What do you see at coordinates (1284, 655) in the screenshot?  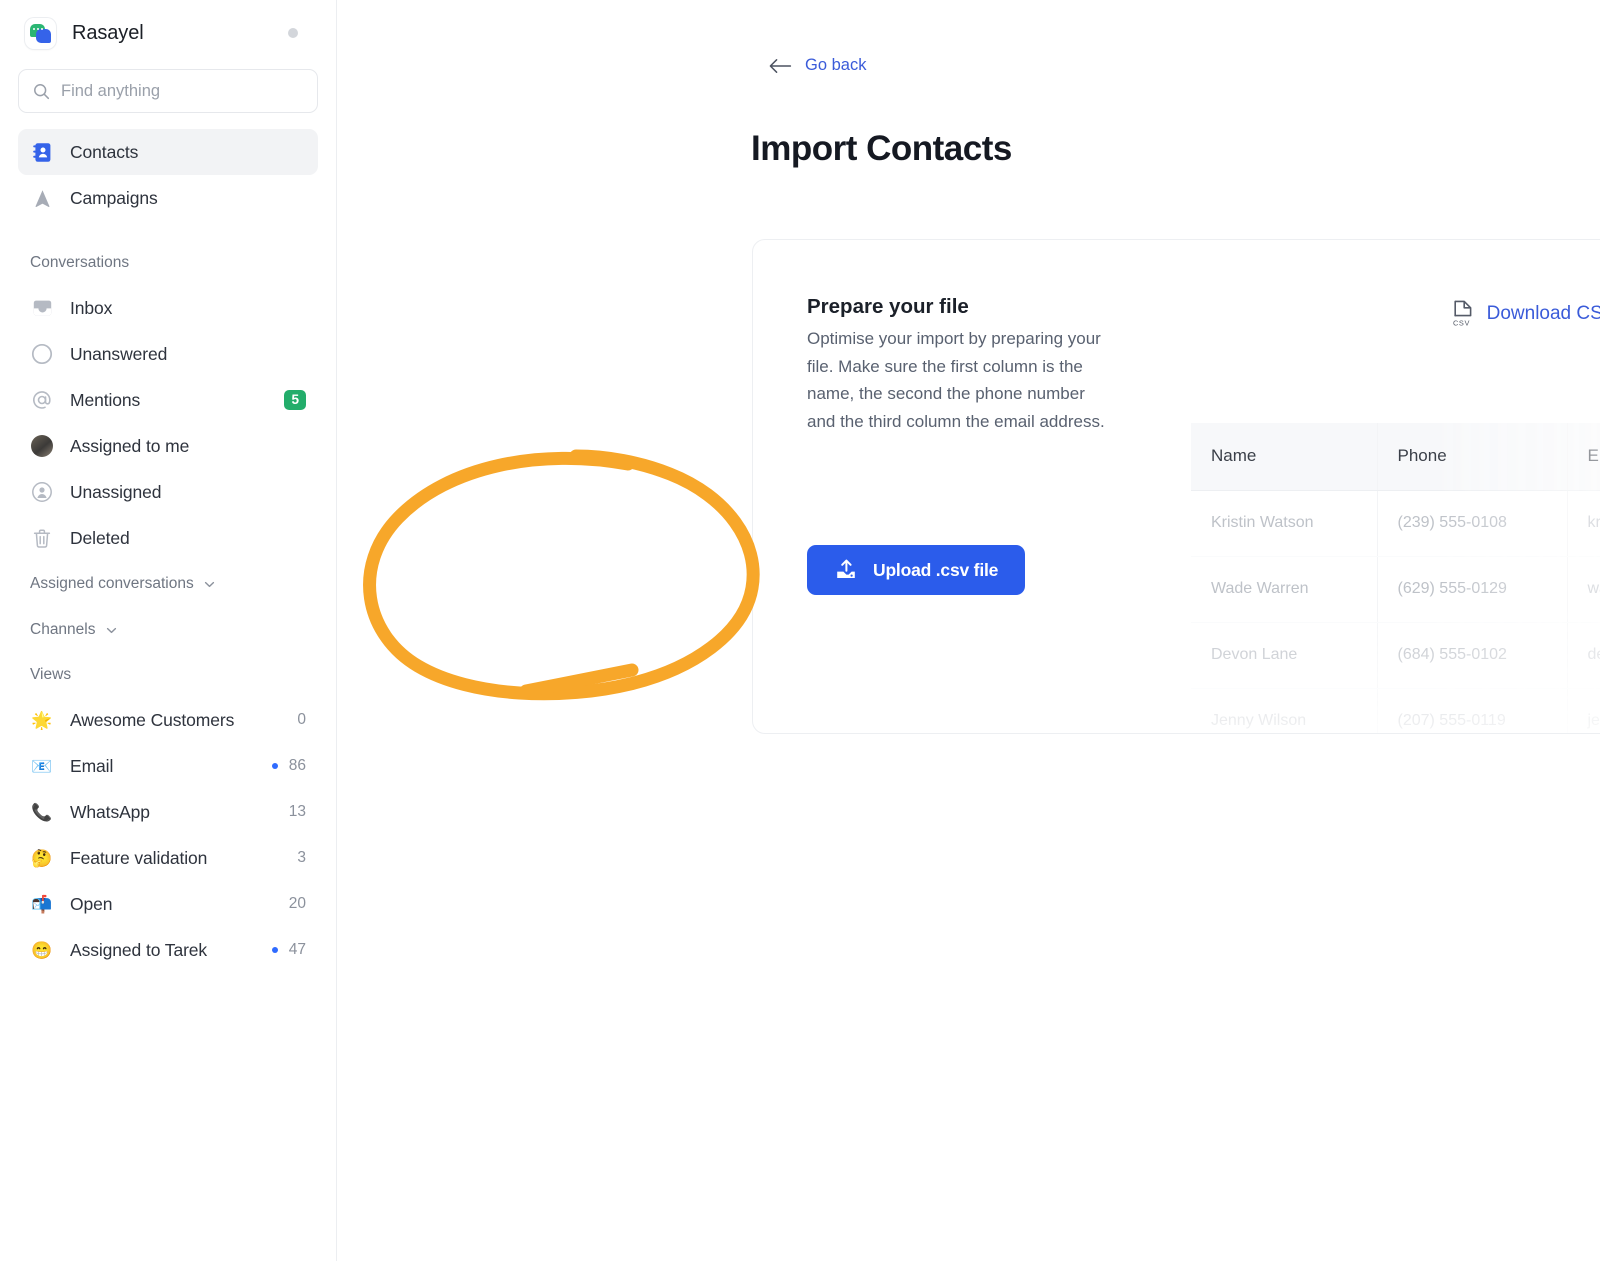 I see `cell-name: Devon Lane` at bounding box center [1284, 655].